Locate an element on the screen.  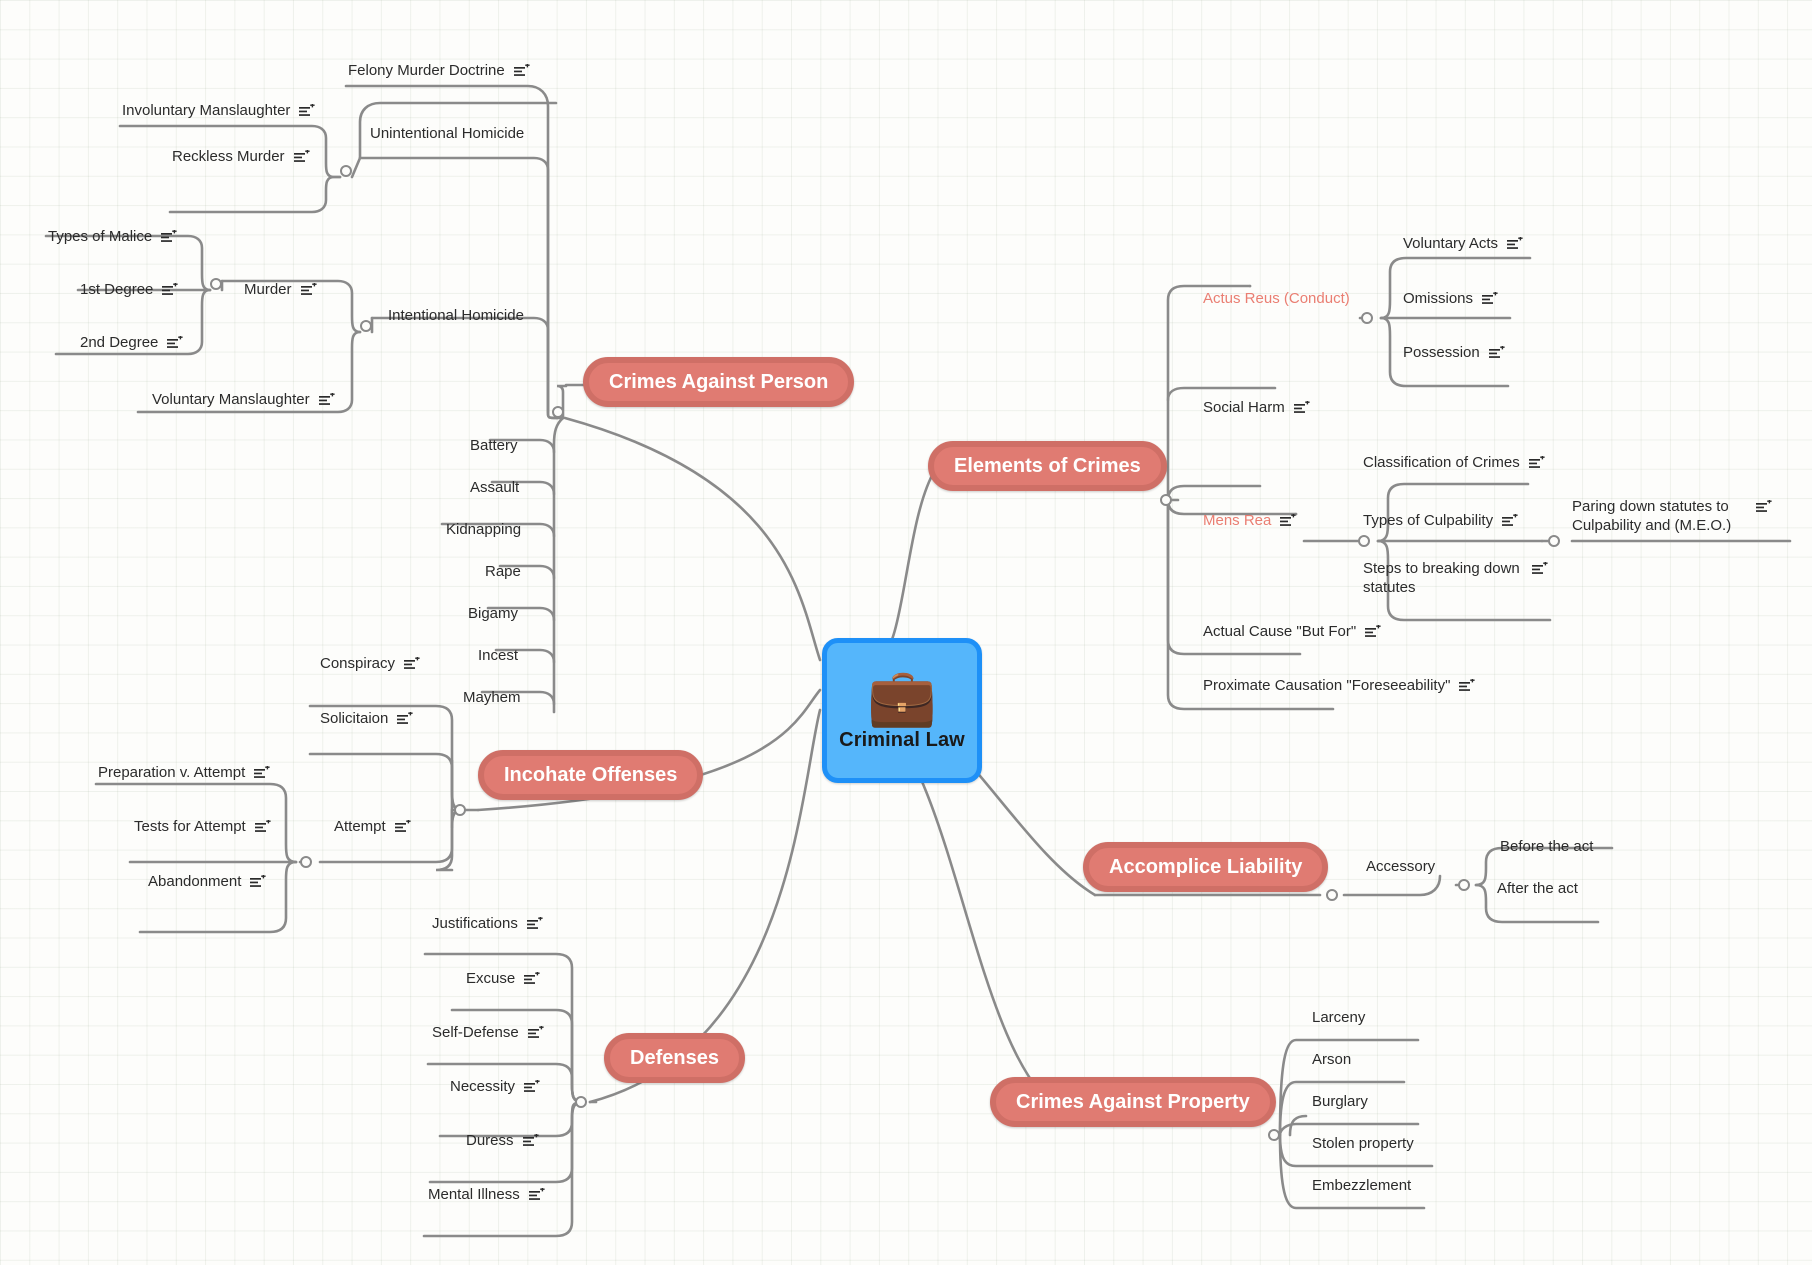
node-attempt: Attempt is located at coordinates (372, 827).